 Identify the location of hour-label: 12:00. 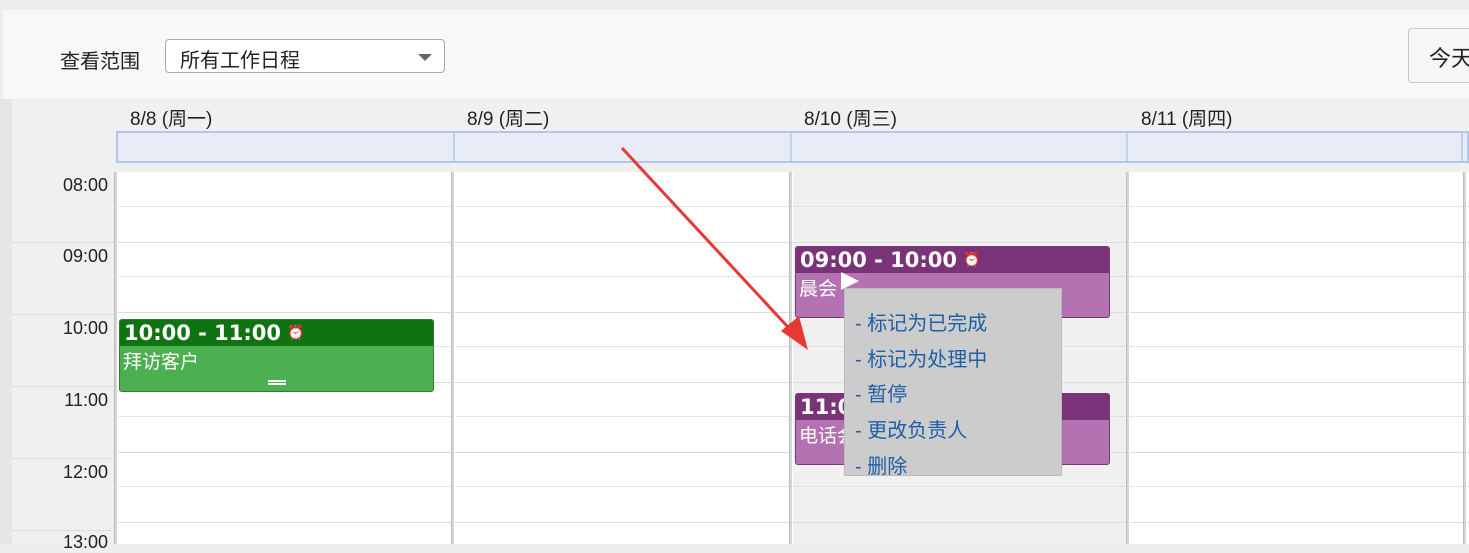
(85, 472).